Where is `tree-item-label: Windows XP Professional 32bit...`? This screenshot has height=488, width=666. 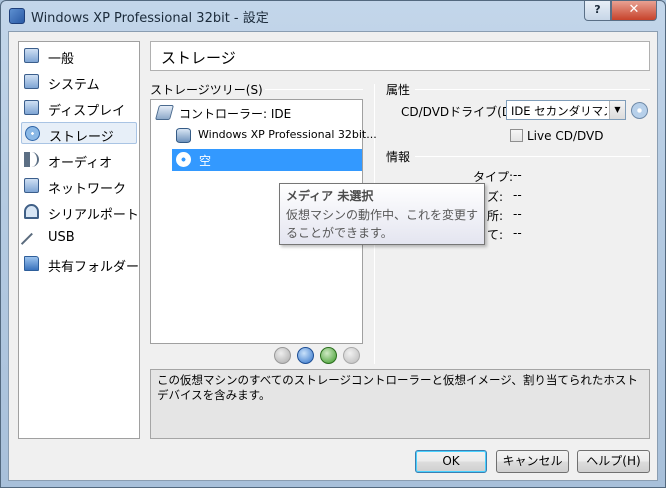 tree-item-label: Windows XP Professional 32bit... is located at coordinates (287, 134).